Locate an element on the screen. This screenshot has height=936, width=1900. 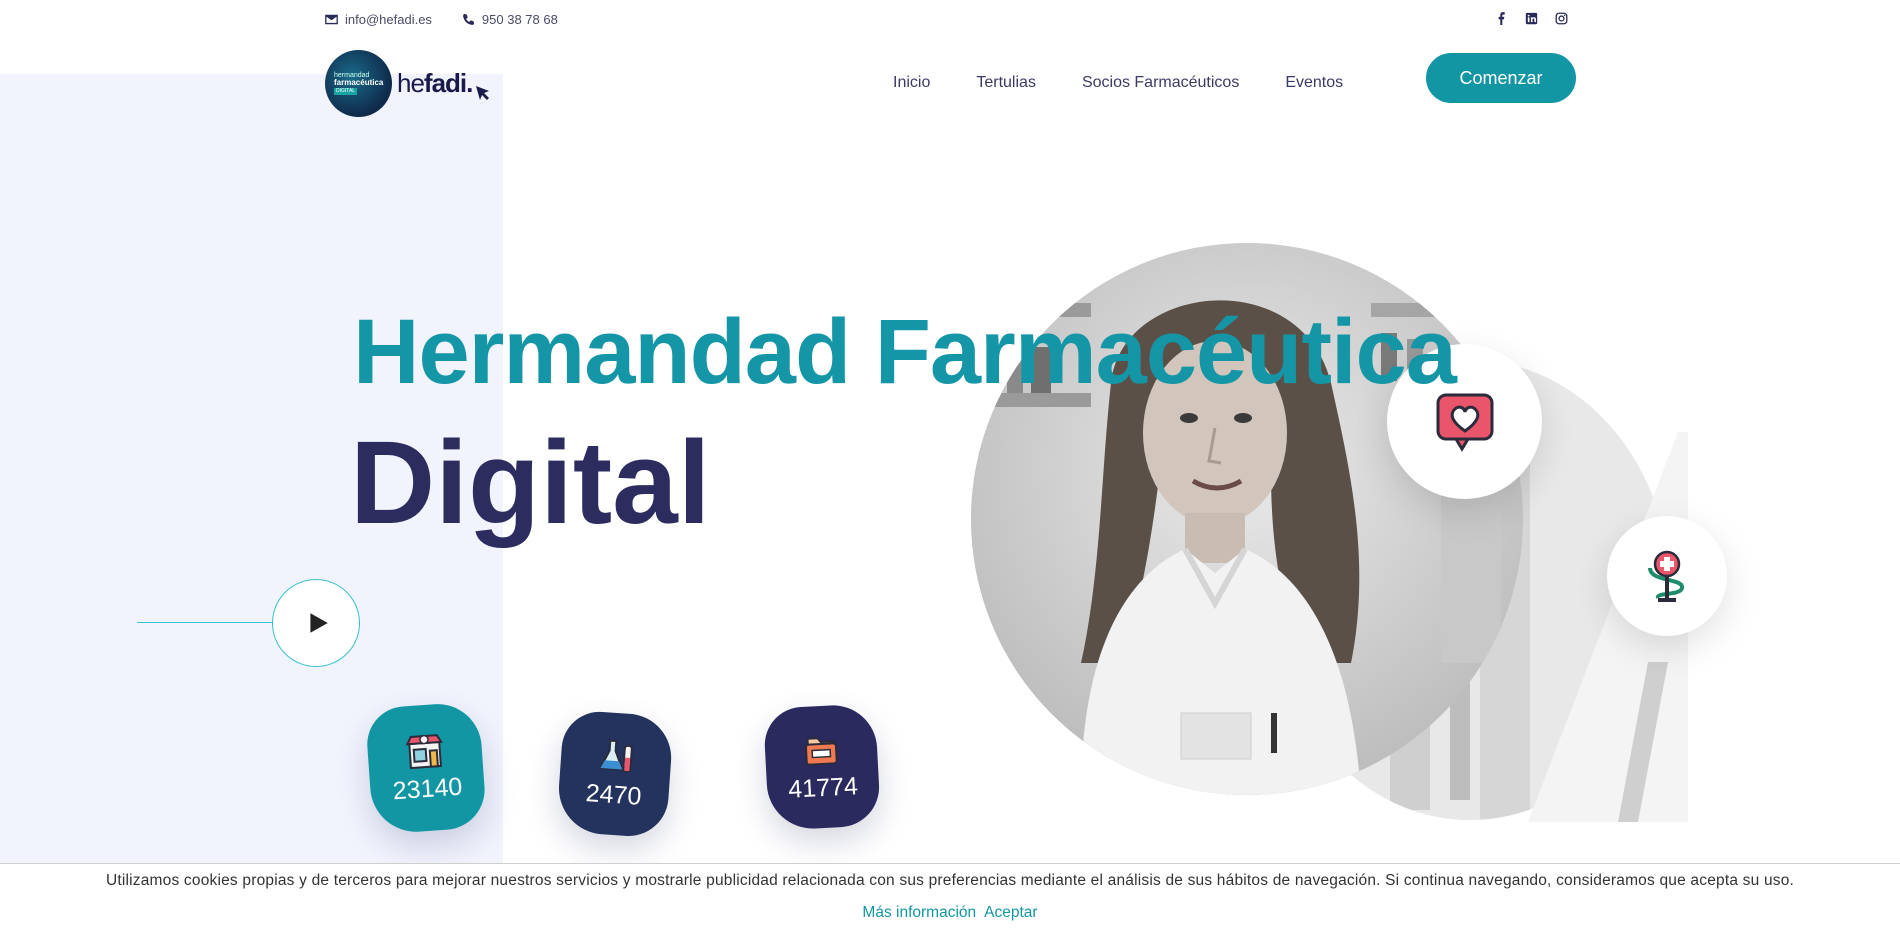
instagram-icon is located at coordinates (1561, 18).